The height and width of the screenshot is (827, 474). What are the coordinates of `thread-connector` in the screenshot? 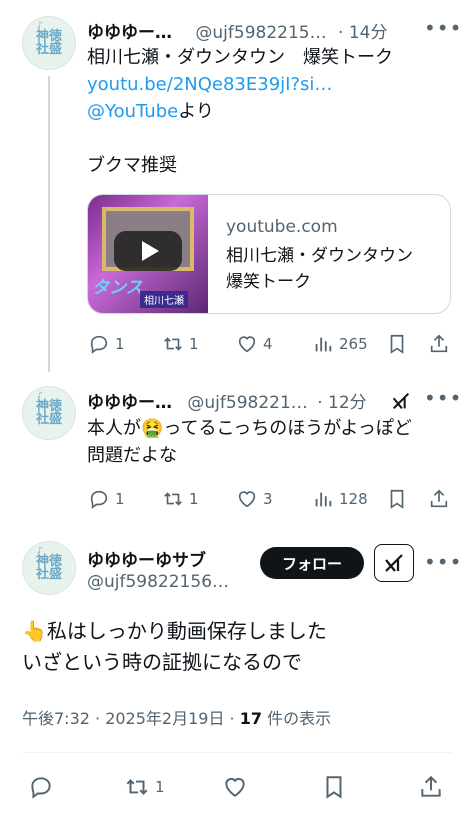 It's located at (49, 224).